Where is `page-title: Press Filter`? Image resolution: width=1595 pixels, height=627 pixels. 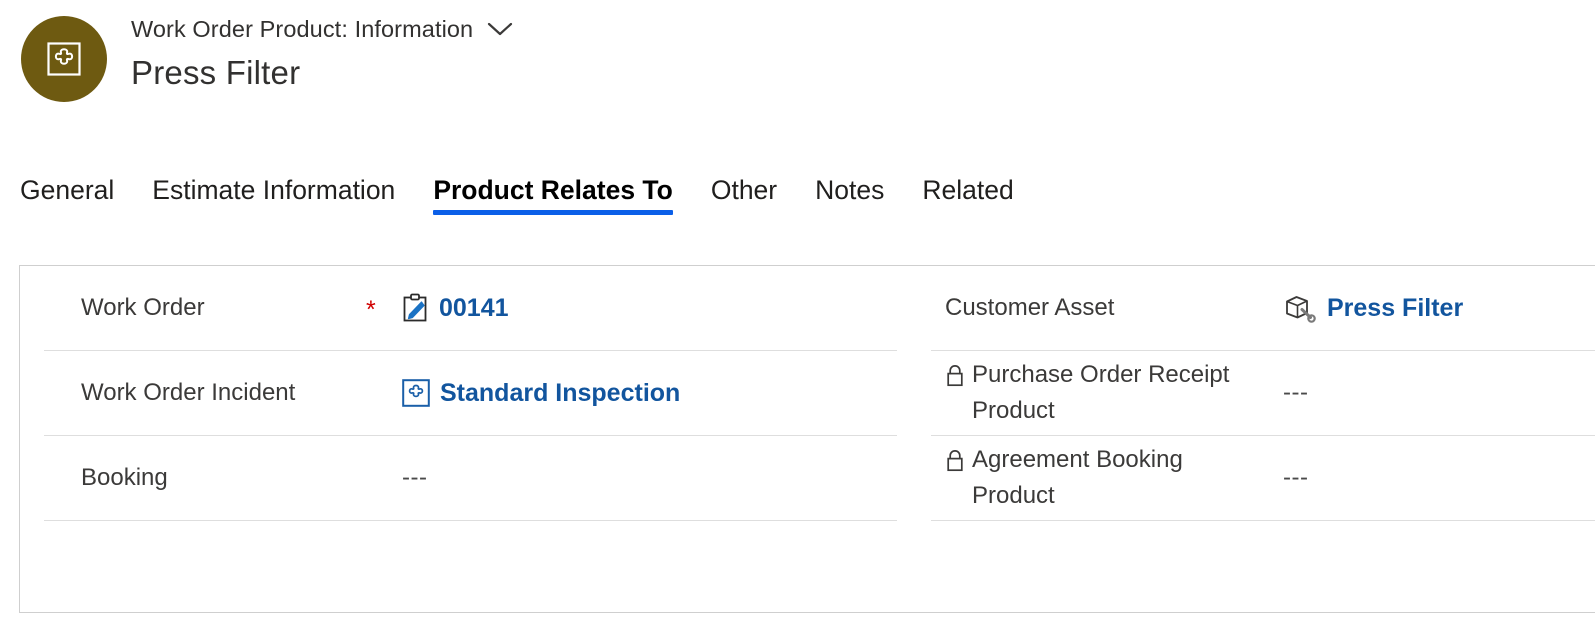
page-title: Press Filter is located at coordinates (216, 72).